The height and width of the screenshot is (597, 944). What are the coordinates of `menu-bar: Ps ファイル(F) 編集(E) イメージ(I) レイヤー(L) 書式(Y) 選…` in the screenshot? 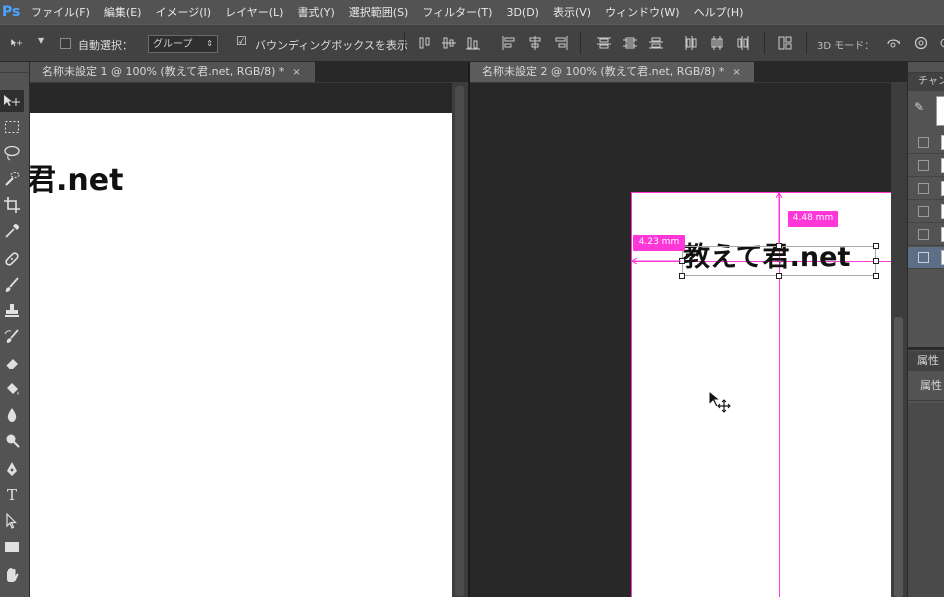 It's located at (472, 12).